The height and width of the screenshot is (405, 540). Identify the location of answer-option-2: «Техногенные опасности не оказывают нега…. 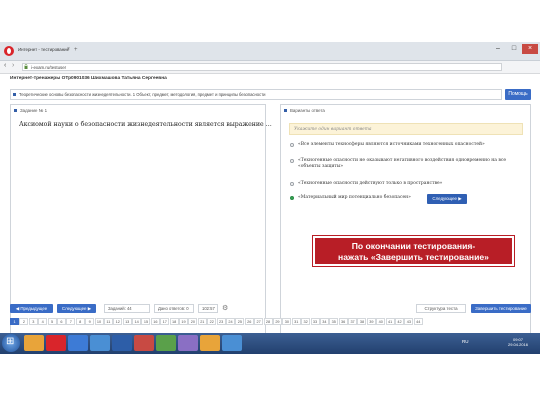
(410, 164).